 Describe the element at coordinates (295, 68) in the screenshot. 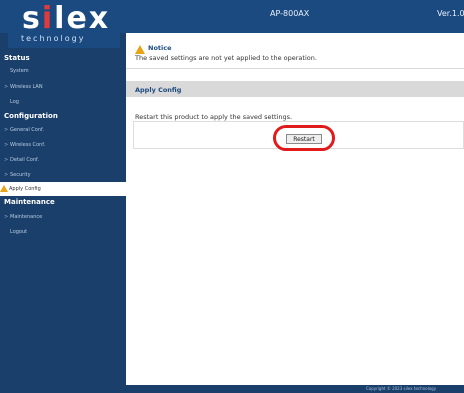

I see `divider` at that location.